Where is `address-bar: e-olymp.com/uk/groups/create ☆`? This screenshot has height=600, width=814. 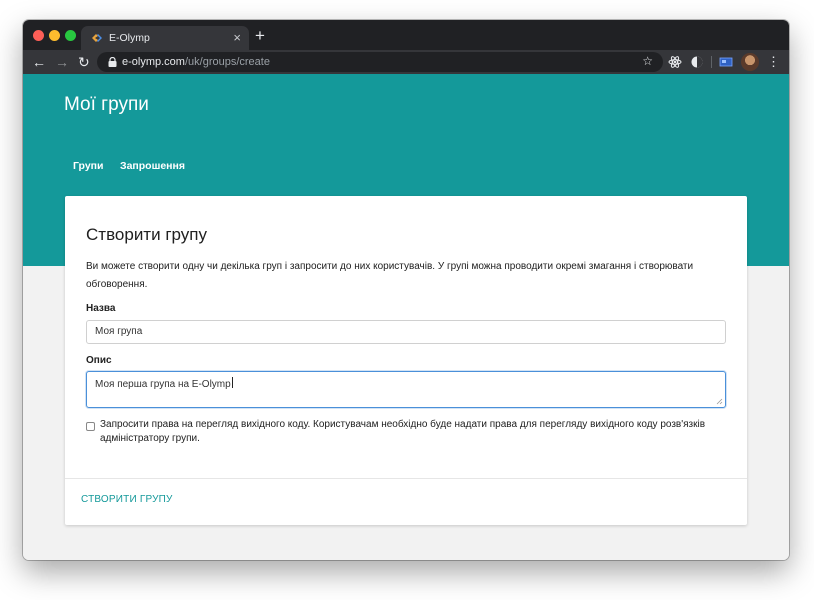 address-bar: e-olymp.com/uk/groups/create ☆ is located at coordinates (380, 62).